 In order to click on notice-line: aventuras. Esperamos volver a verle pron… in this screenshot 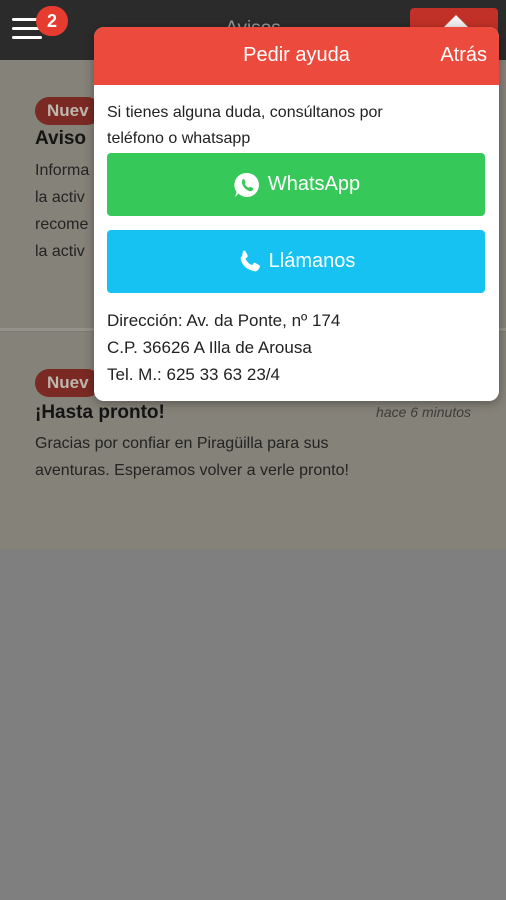, I will do `click(192, 470)`.